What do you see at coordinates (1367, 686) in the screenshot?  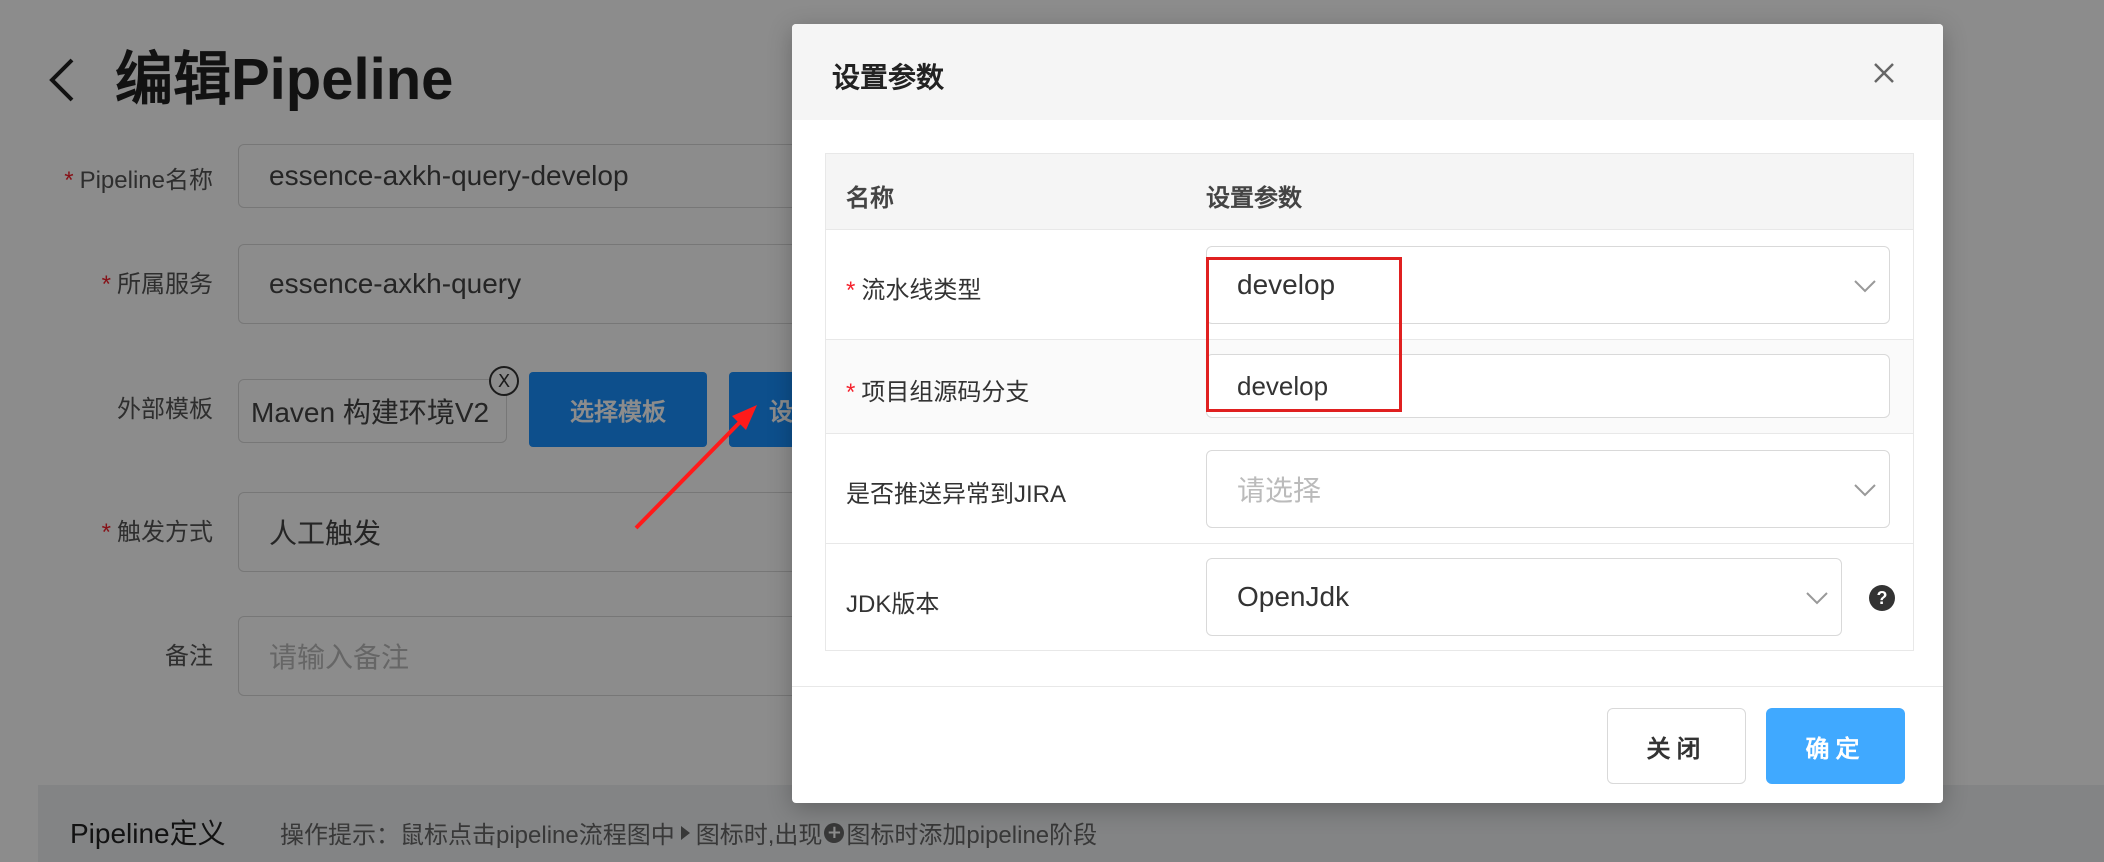 I see `footer-divider` at bounding box center [1367, 686].